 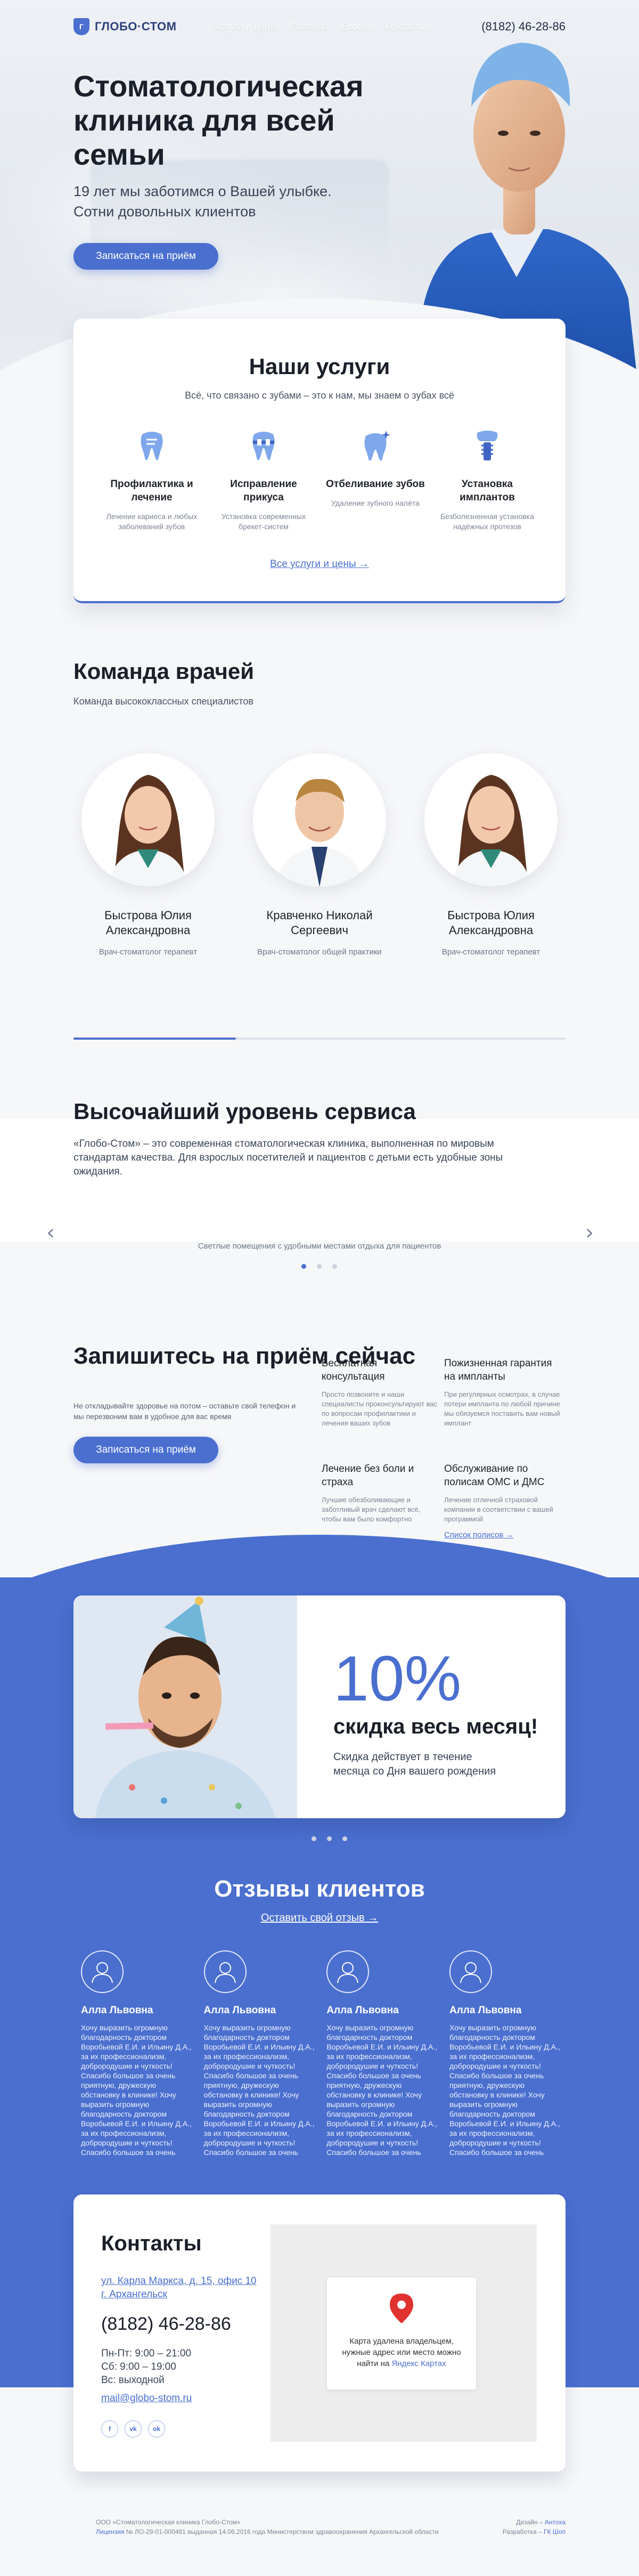 What do you see at coordinates (145, 256) in the screenshot?
I see `hero-book-button: Записаться на приём` at bounding box center [145, 256].